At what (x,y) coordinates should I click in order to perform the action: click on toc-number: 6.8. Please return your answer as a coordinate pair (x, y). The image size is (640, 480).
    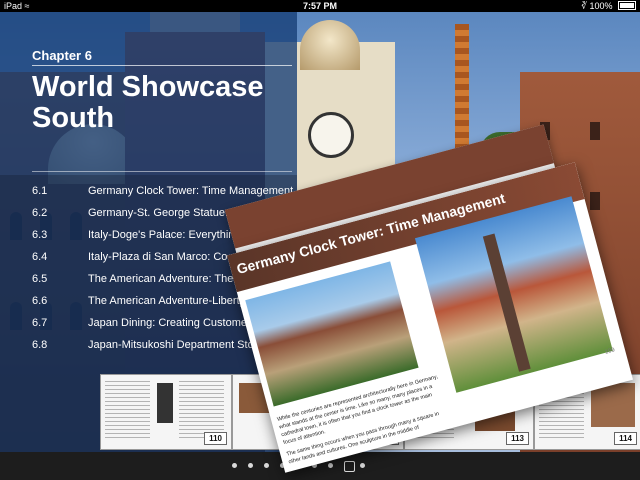
    Looking at the image, I should click on (40, 345).